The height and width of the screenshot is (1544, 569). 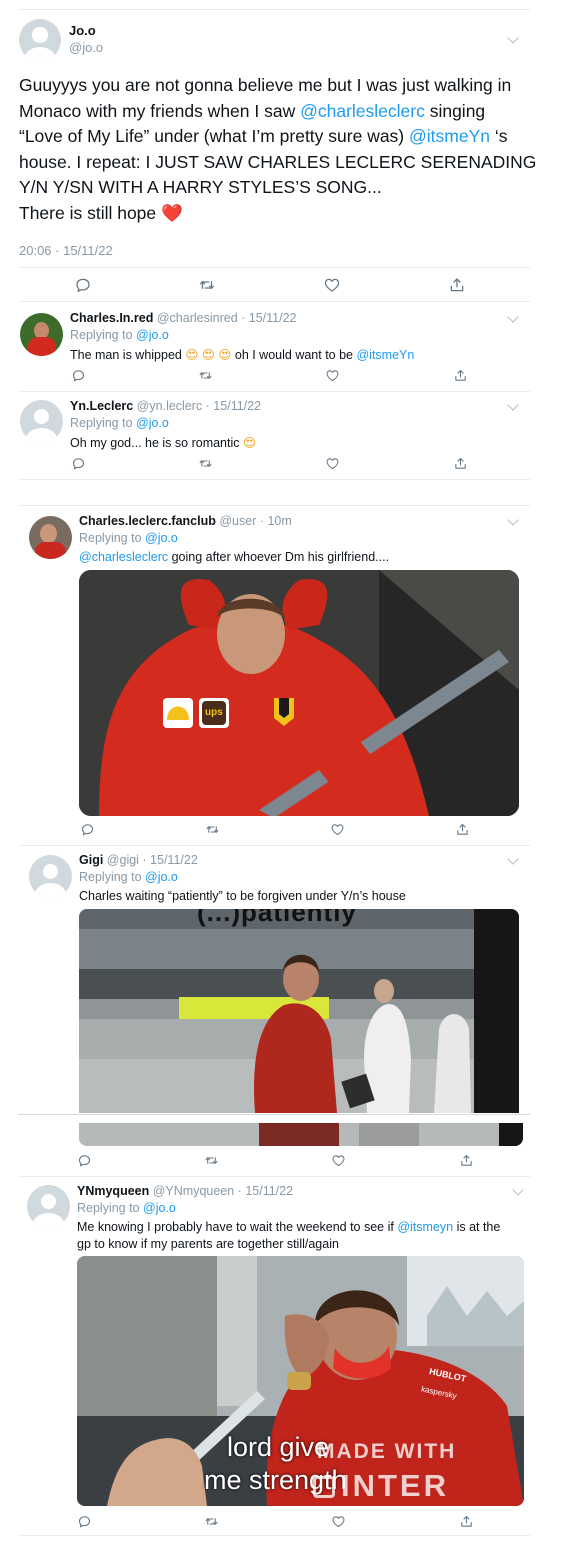 What do you see at coordinates (90, 212) in the screenshot?
I see `text-segment: There is still hope` at bounding box center [90, 212].